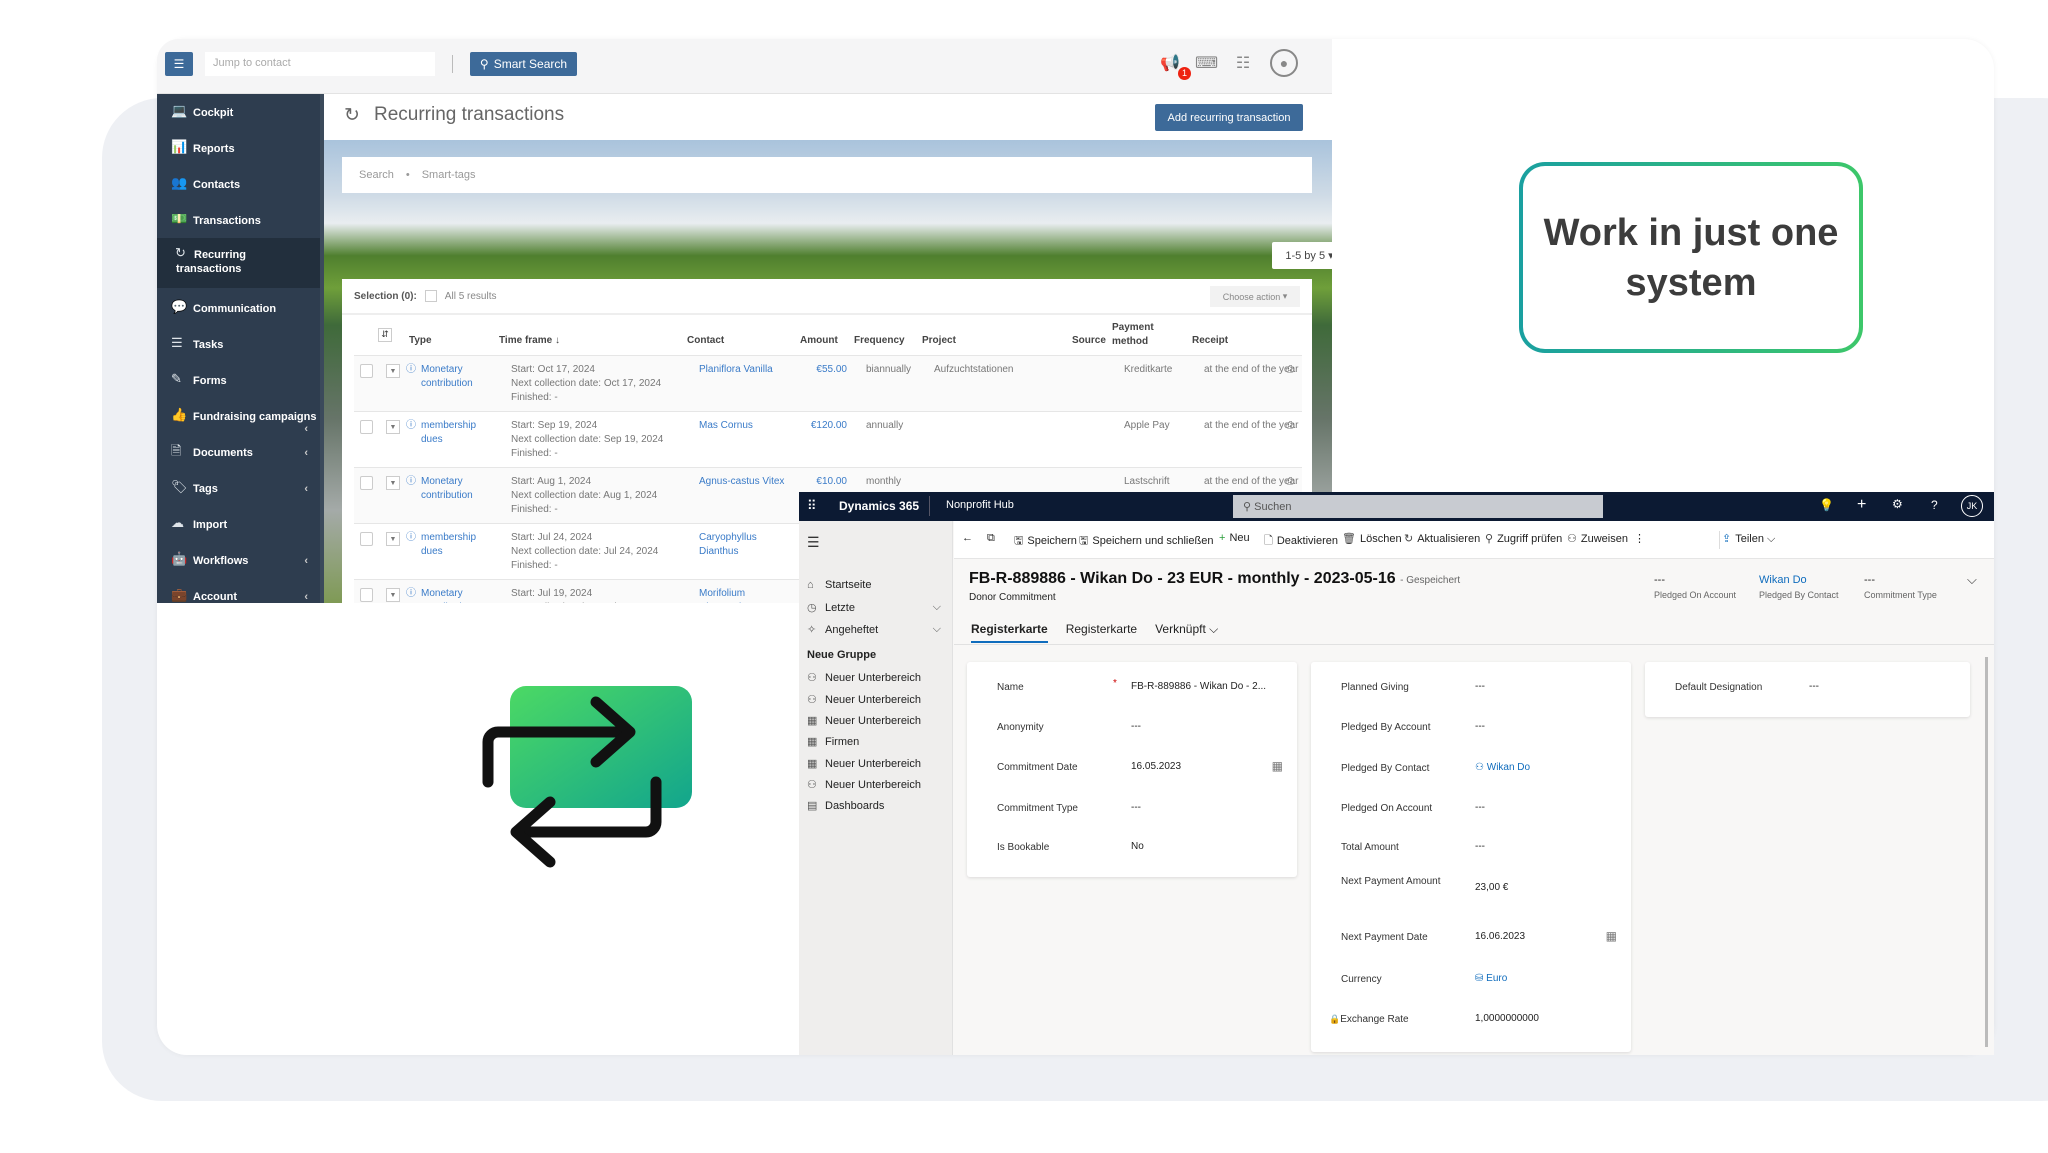  What do you see at coordinates (449, 175) in the screenshot?
I see `tab-smart-tags: Smart-tags` at bounding box center [449, 175].